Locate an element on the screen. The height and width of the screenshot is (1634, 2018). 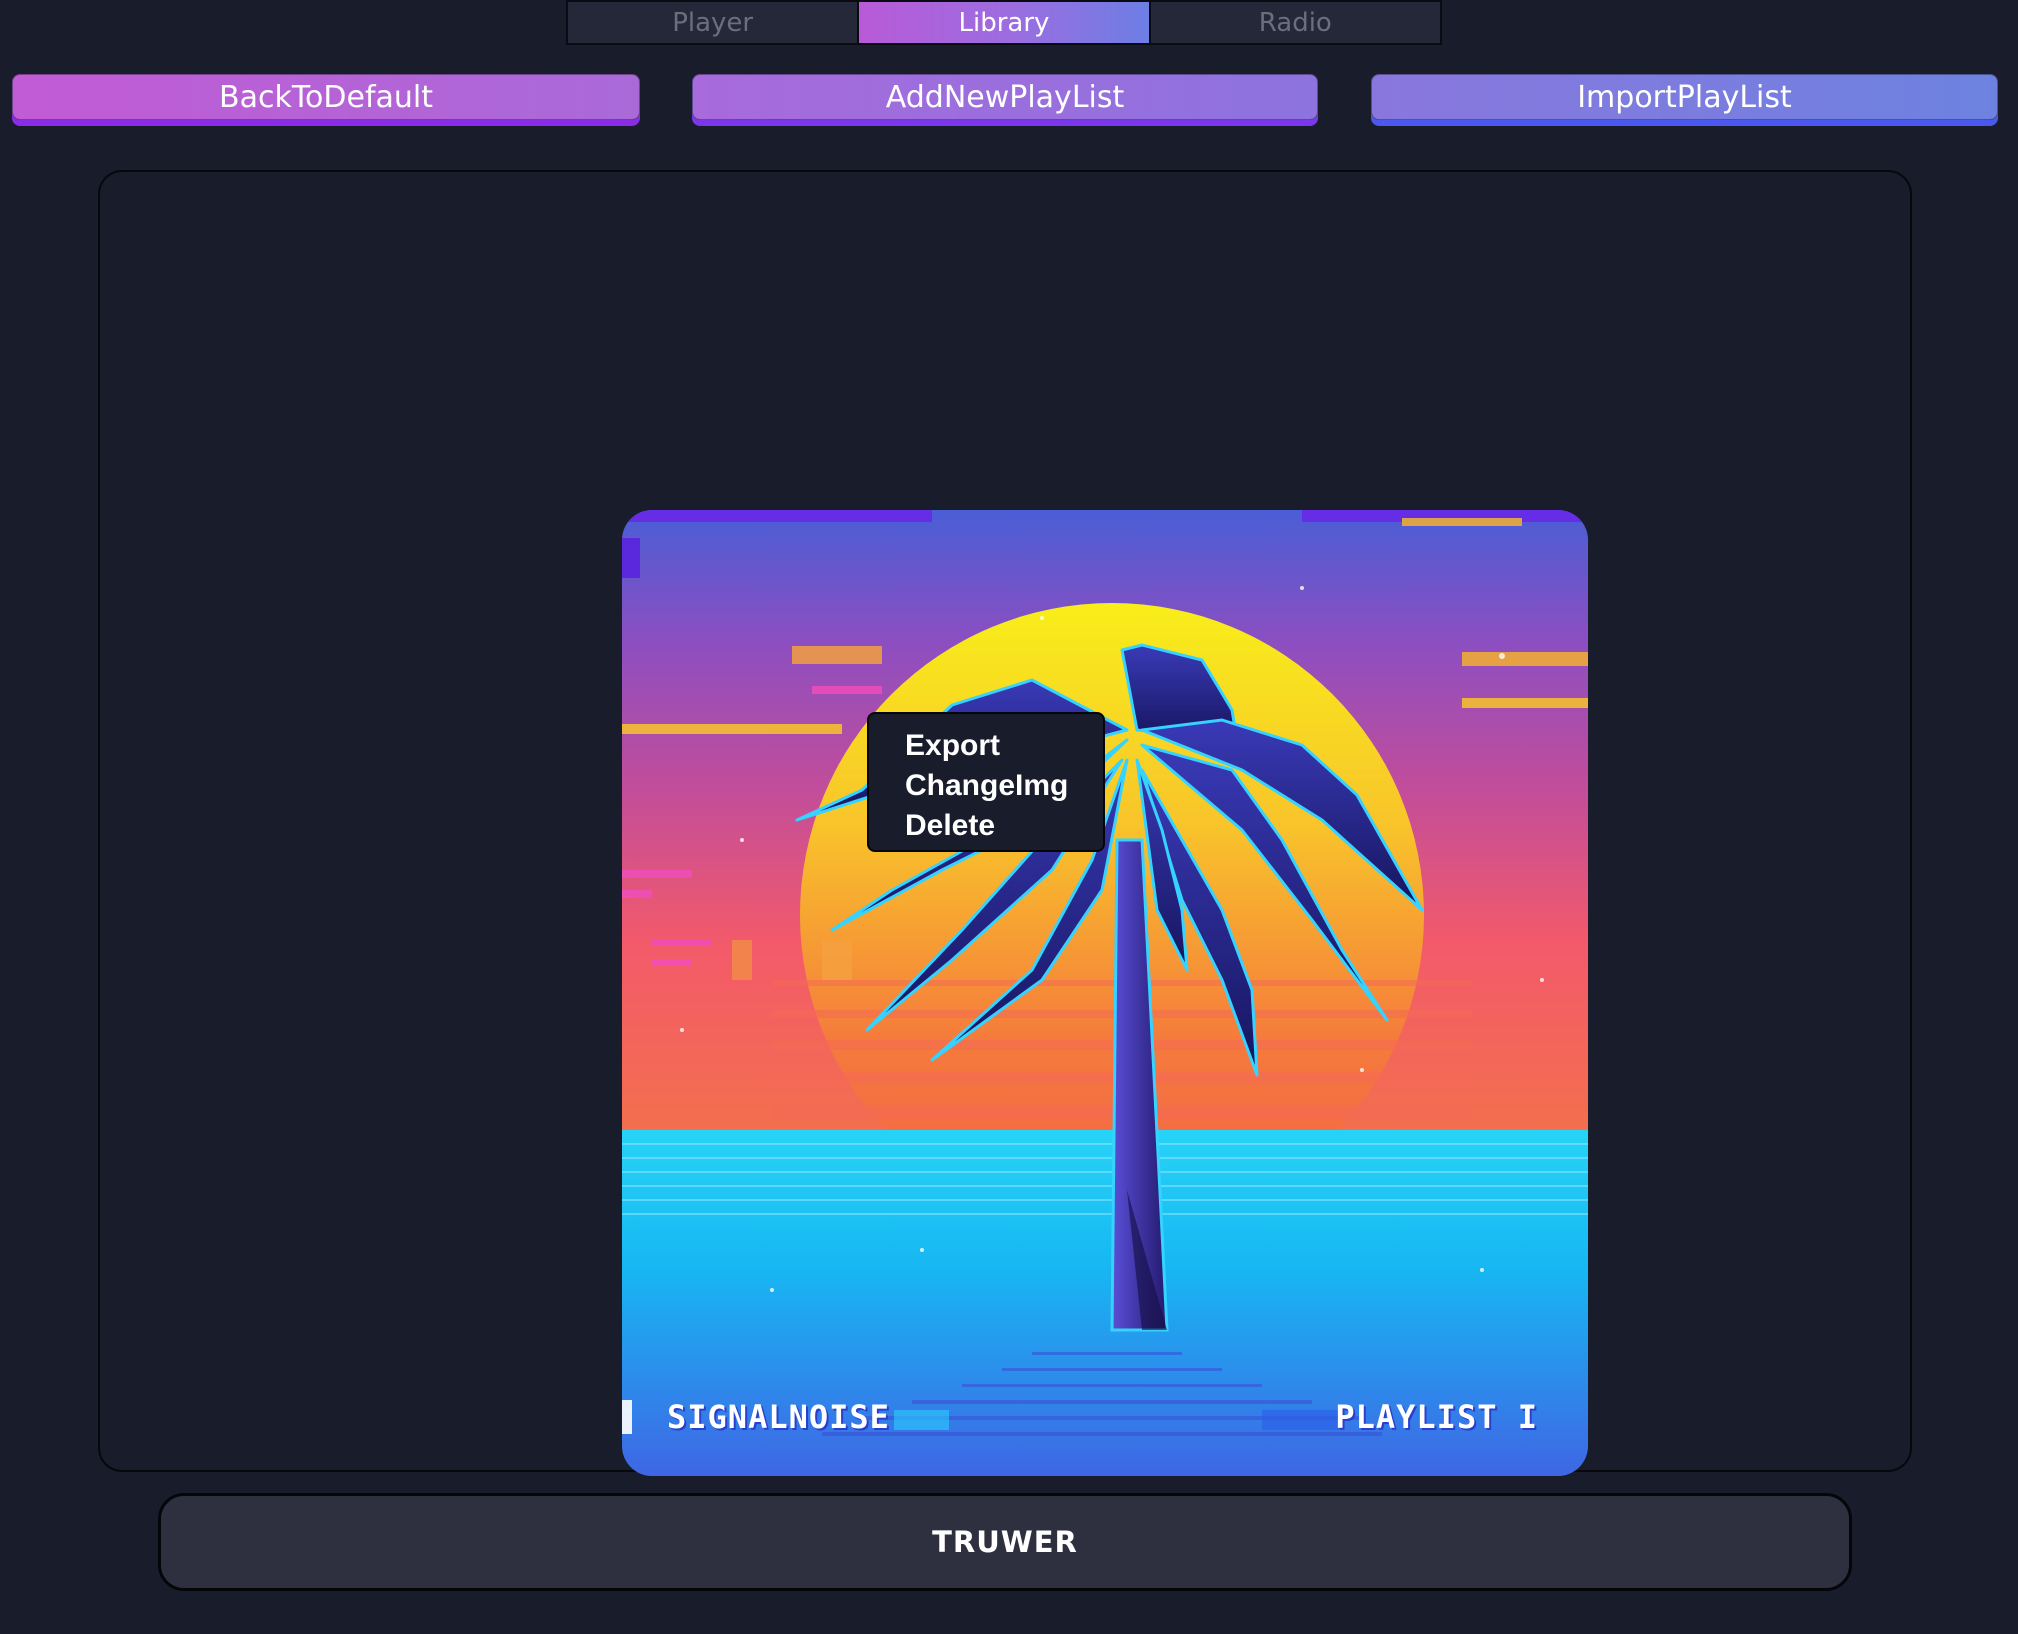
truwer-button: TRUWER is located at coordinates (1005, 1542).